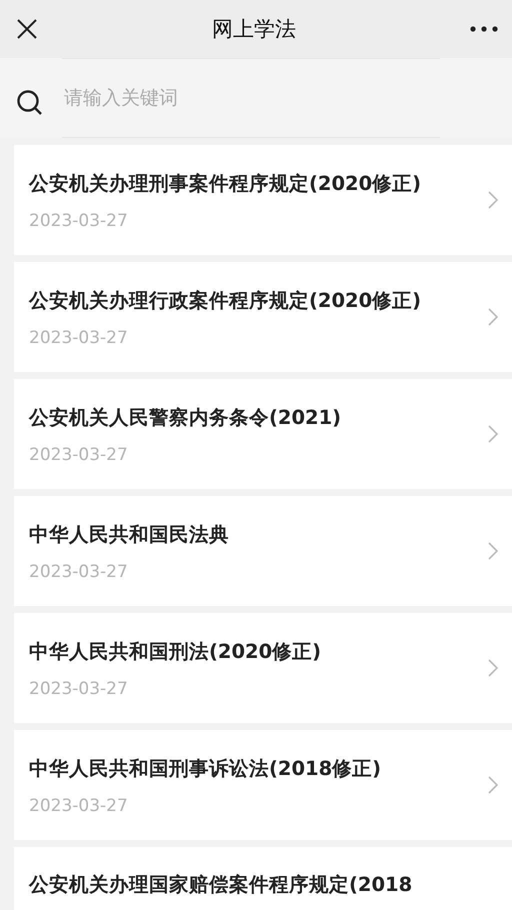  What do you see at coordinates (205, 769) in the screenshot?
I see `item-title: 中华人民共和国刑事诉讼法(2018修正)` at bounding box center [205, 769].